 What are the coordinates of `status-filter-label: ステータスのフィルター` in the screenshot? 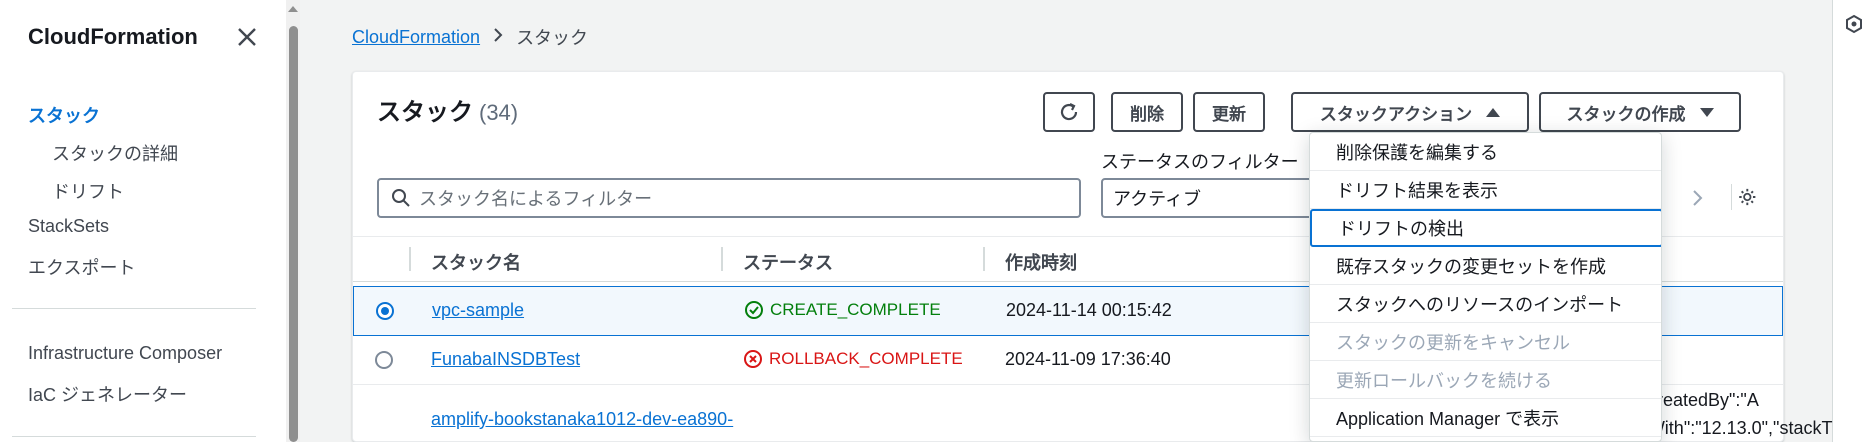 It's located at (1200, 162).